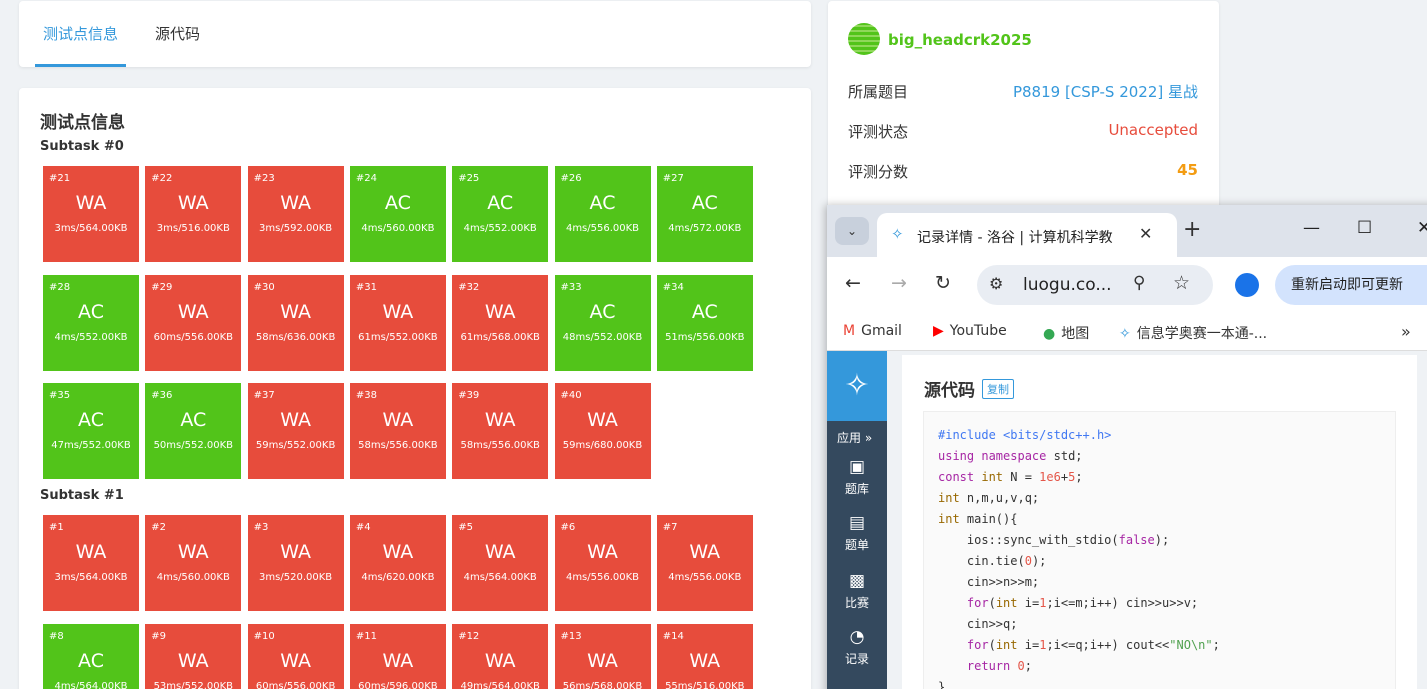 This screenshot has width=1427, height=689. I want to click on testcase-tile: #2 WA 4ms/560.00KB, so click(193, 563).